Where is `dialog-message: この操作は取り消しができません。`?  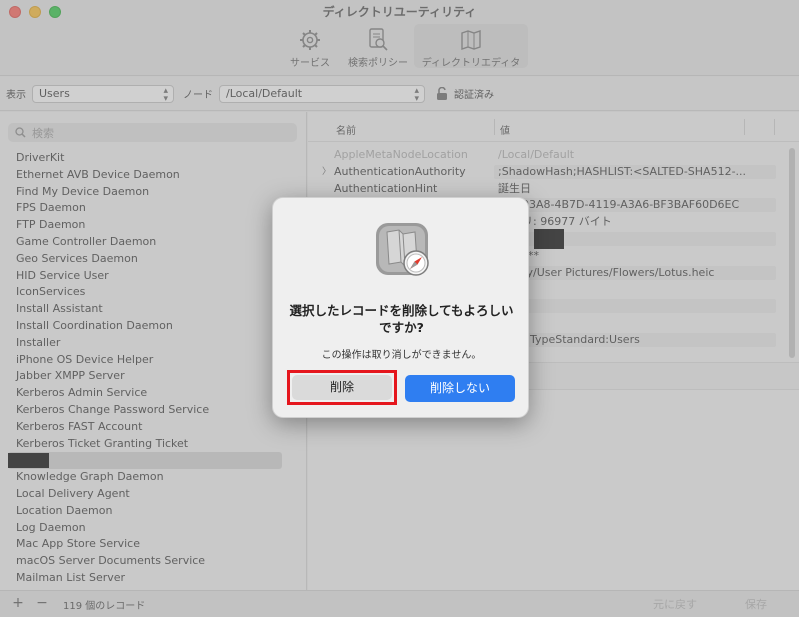
dialog-message: この操作は取り消しができません。 is located at coordinates (401, 355).